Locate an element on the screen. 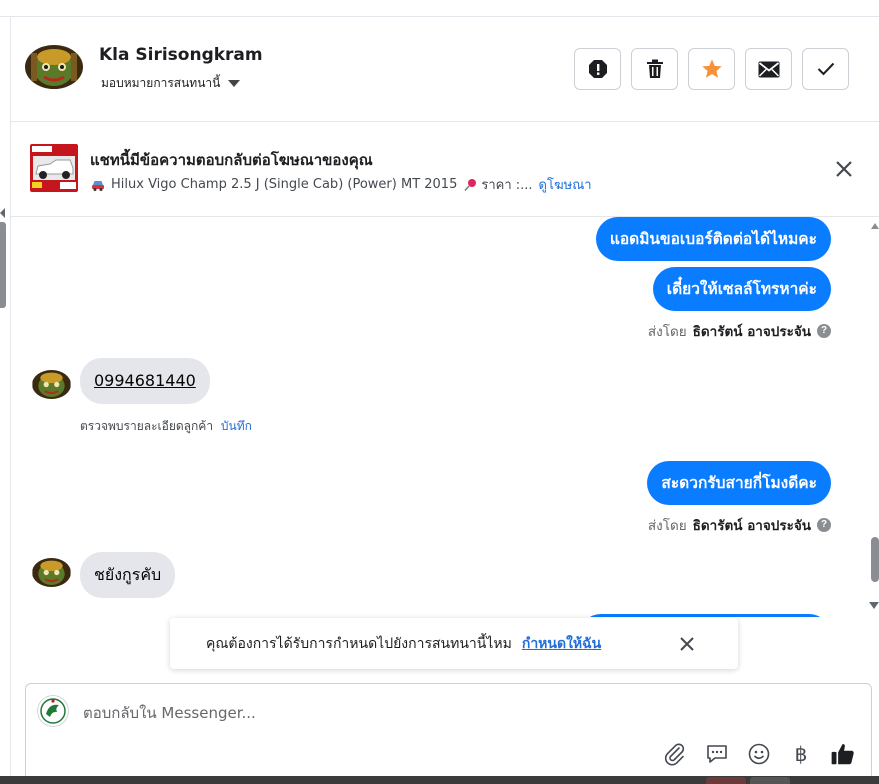 The width and height of the screenshot is (879, 784). customer-details-hint: ตรวจพบรายละเอียดลูกค้า บันทึก is located at coordinates (166, 426).